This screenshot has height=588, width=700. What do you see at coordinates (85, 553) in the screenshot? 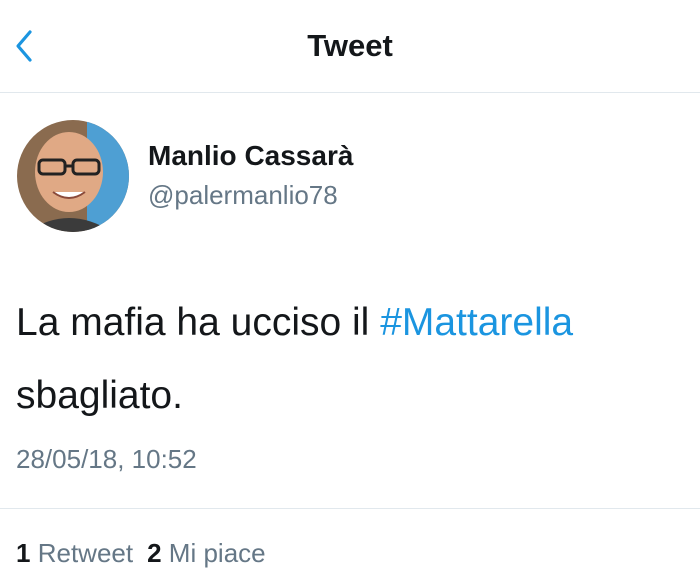
I see `retweet-label: Retweet` at bounding box center [85, 553].